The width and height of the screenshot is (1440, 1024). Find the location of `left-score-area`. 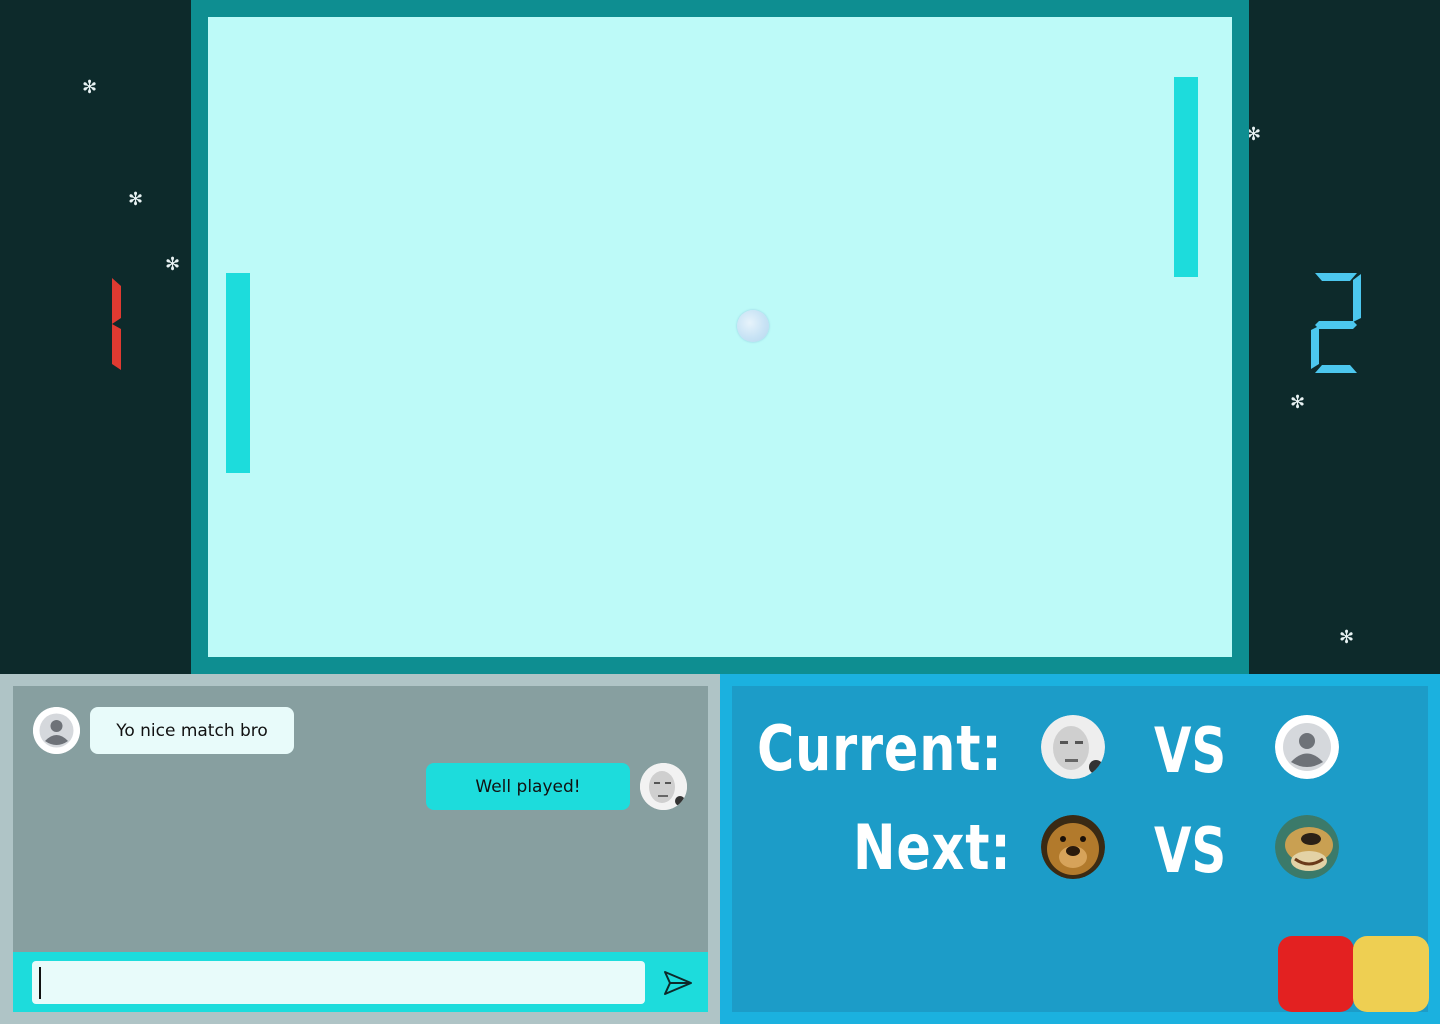

left-score-area is located at coordinates (95, 337).